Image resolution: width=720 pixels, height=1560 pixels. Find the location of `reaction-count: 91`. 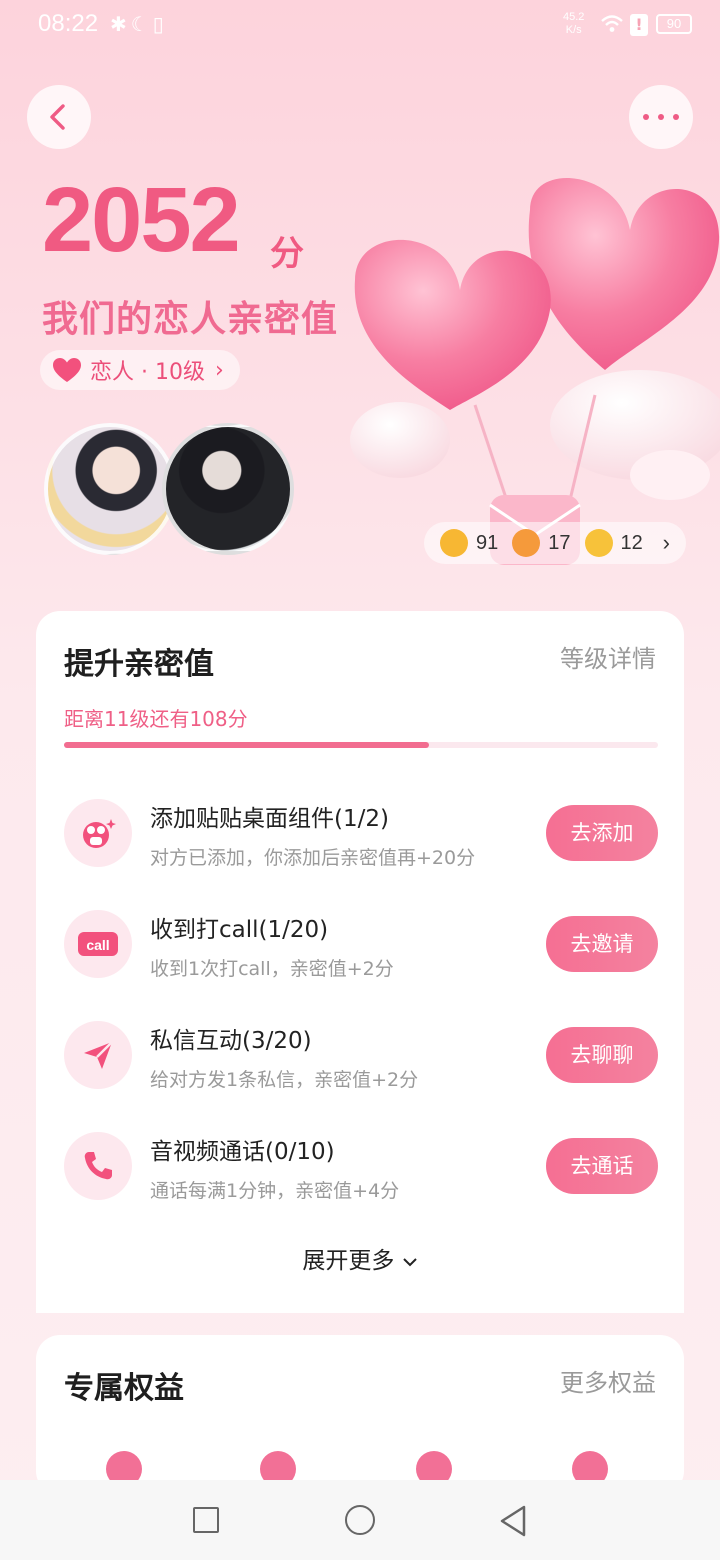

reaction-count: 91 is located at coordinates (487, 542).